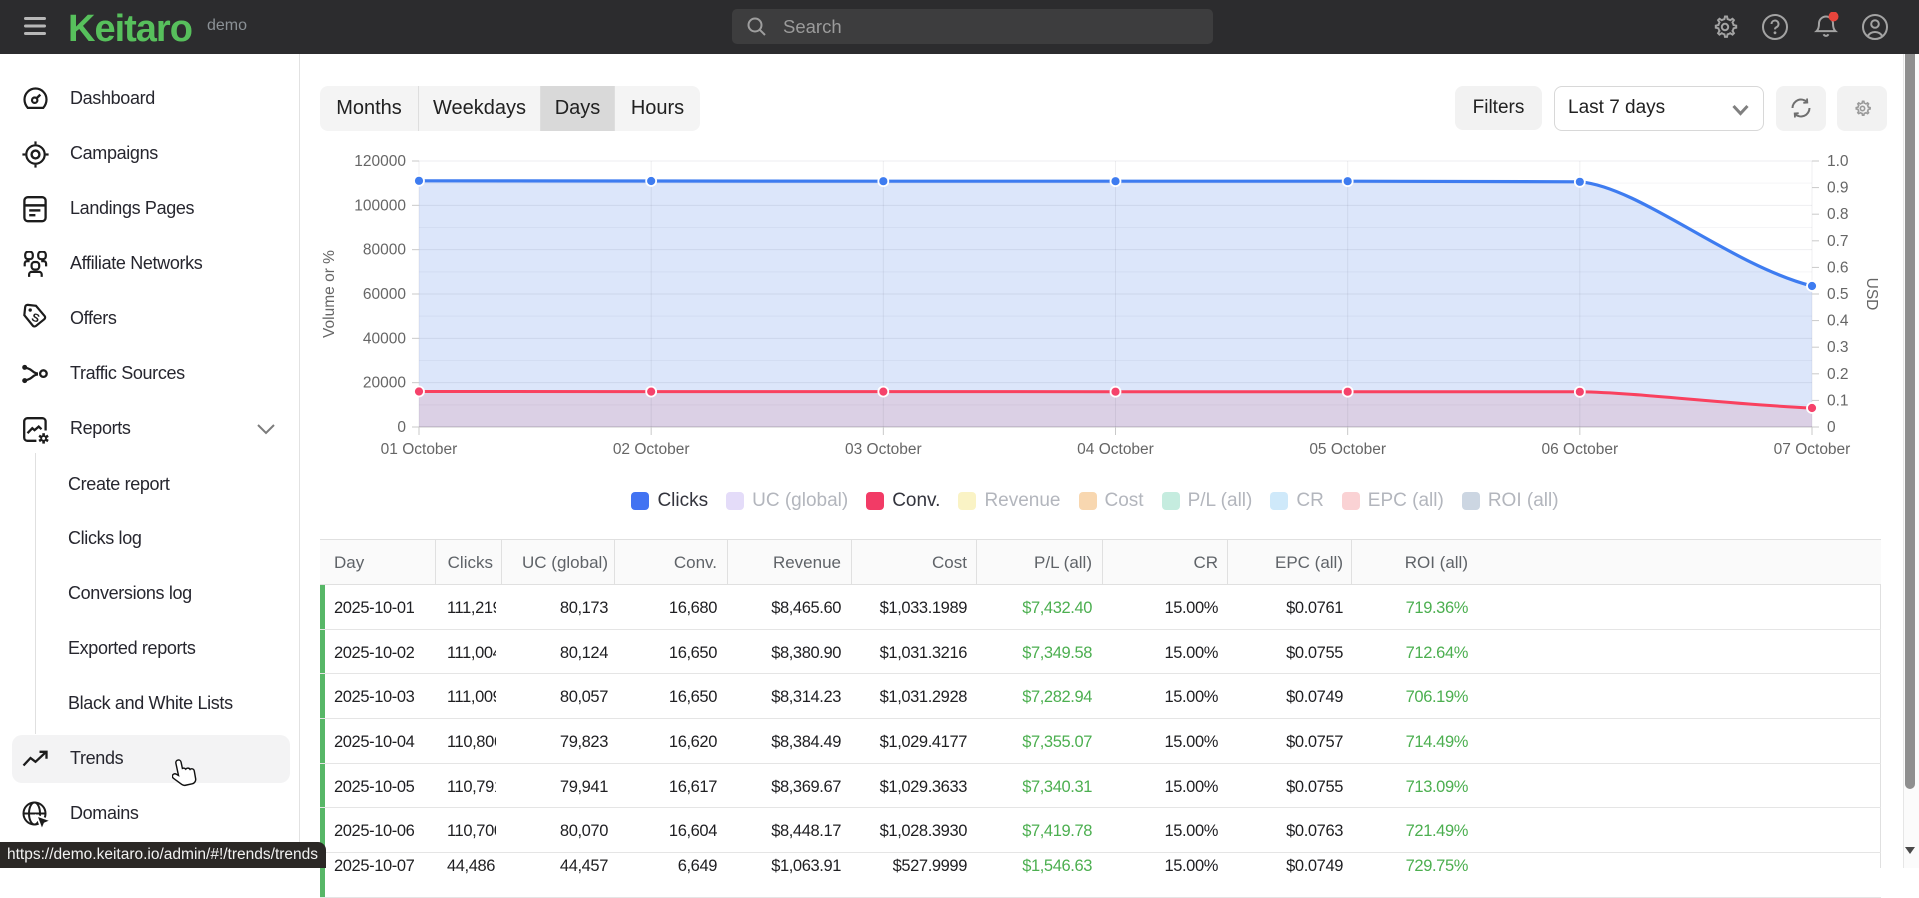 The image size is (1919, 898). I want to click on svg-text: 06 October, so click(1579, 449).